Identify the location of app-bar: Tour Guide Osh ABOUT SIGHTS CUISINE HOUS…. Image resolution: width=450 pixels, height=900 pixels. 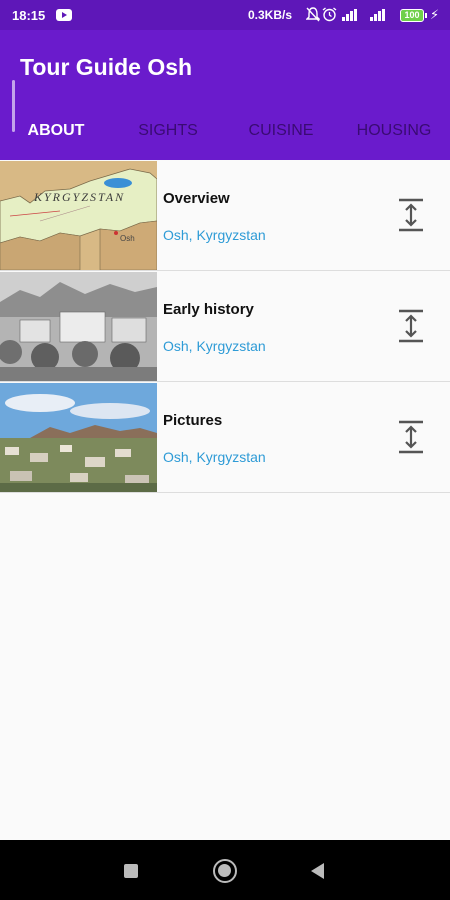
(225, 95).